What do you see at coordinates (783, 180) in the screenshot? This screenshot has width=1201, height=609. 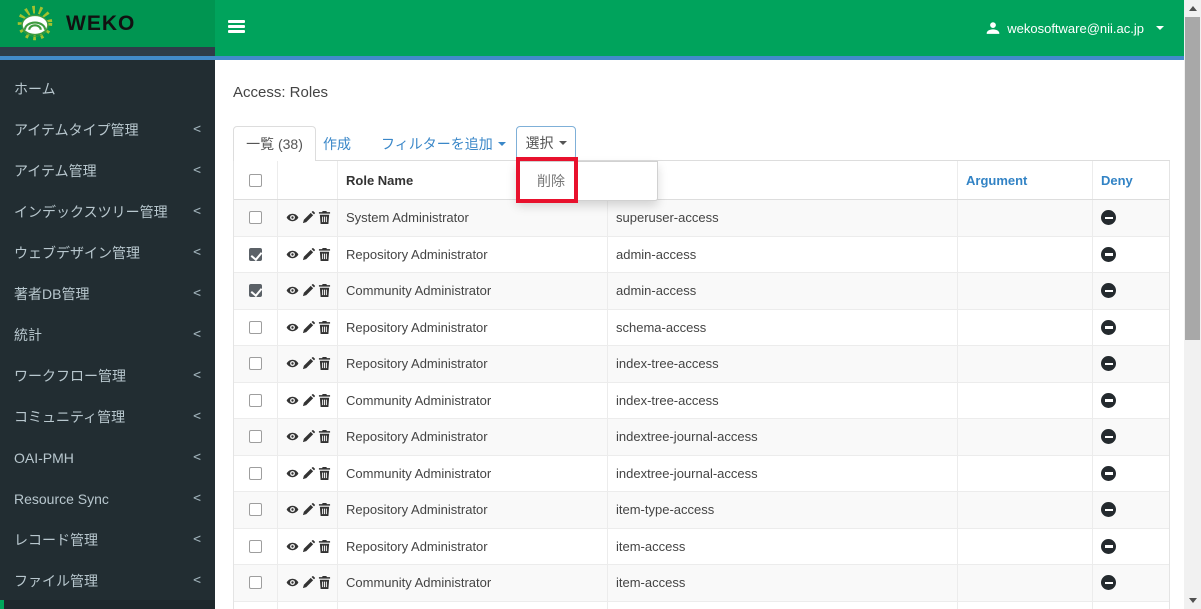 I see `header-action-sort: Action` at bounding box center [783, 180].